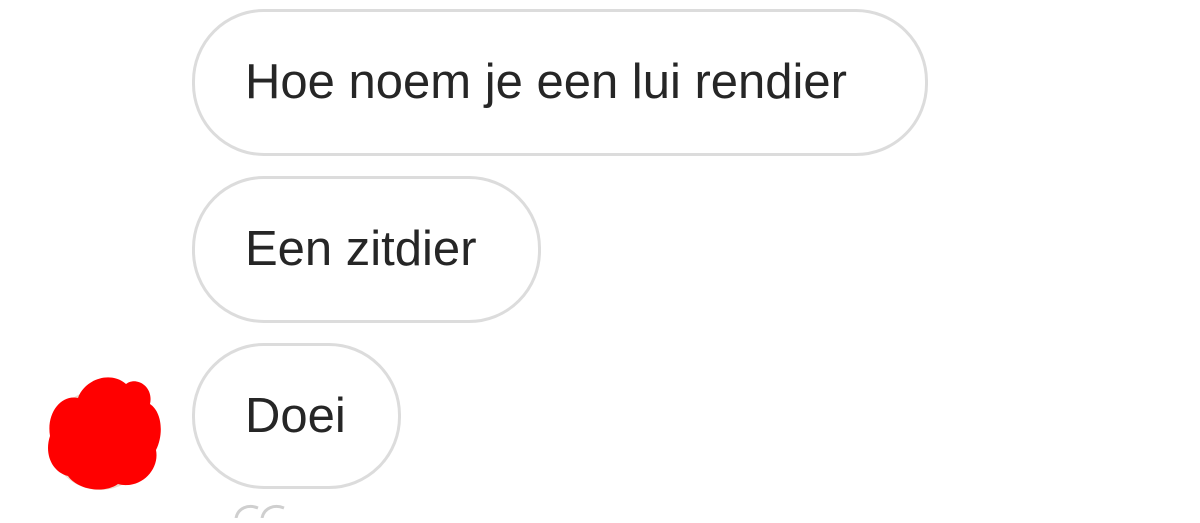  Describe the element at coordinates (546, 82) in the screenshot. I see `message-text: Hoe noem je een lui rendier` at that location.